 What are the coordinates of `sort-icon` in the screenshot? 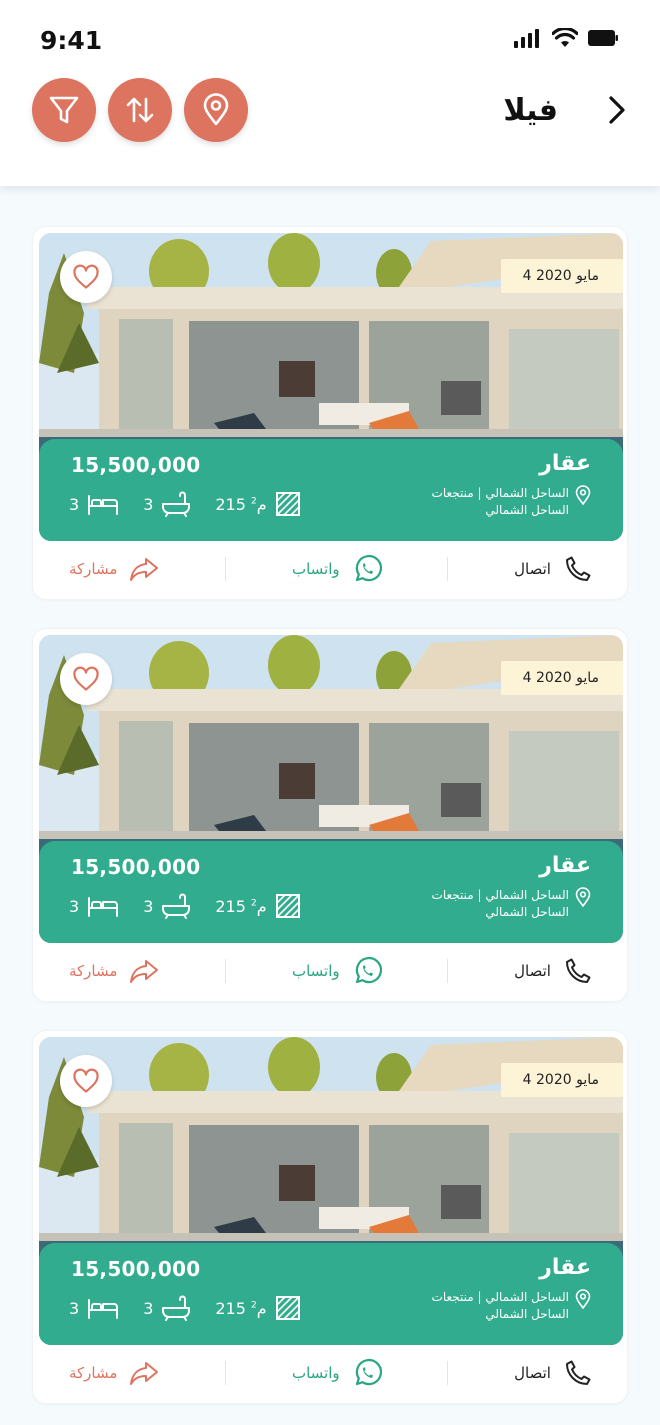 It's located at (140, 110).